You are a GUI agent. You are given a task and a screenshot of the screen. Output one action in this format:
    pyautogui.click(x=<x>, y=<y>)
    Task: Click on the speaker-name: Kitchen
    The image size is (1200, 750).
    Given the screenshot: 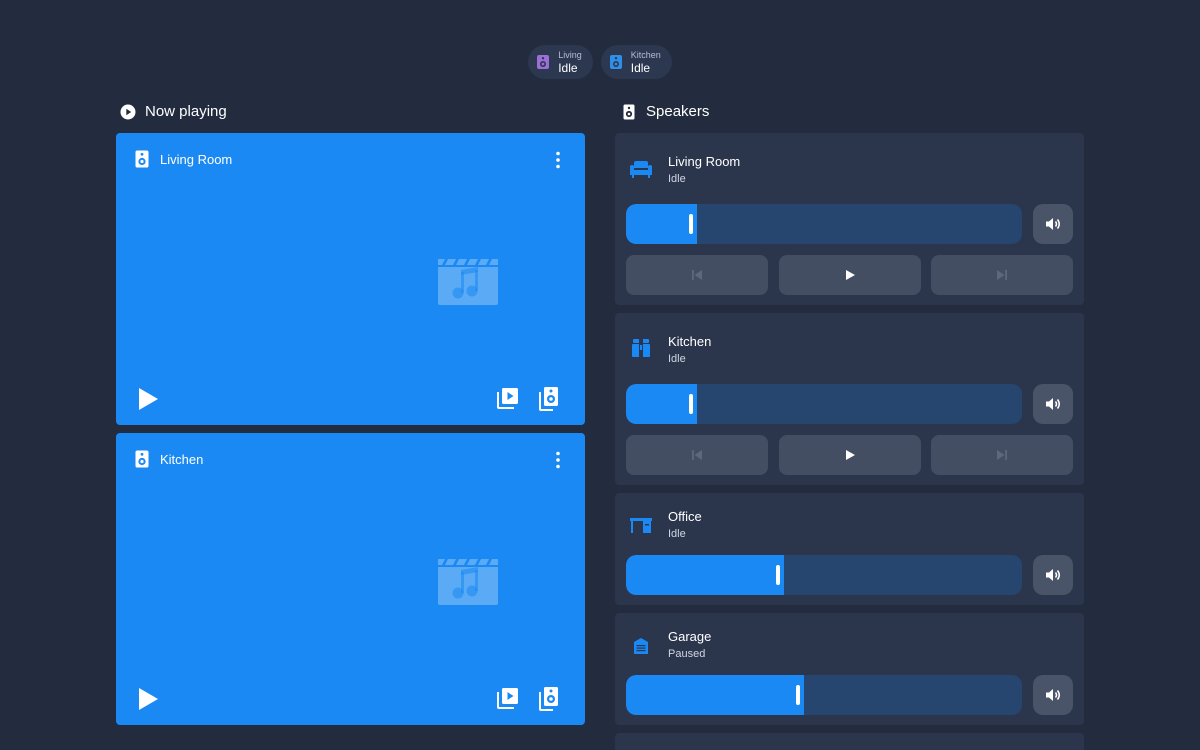 What is the action you would take?
    pyautogui.click(x=690, y=341)
    